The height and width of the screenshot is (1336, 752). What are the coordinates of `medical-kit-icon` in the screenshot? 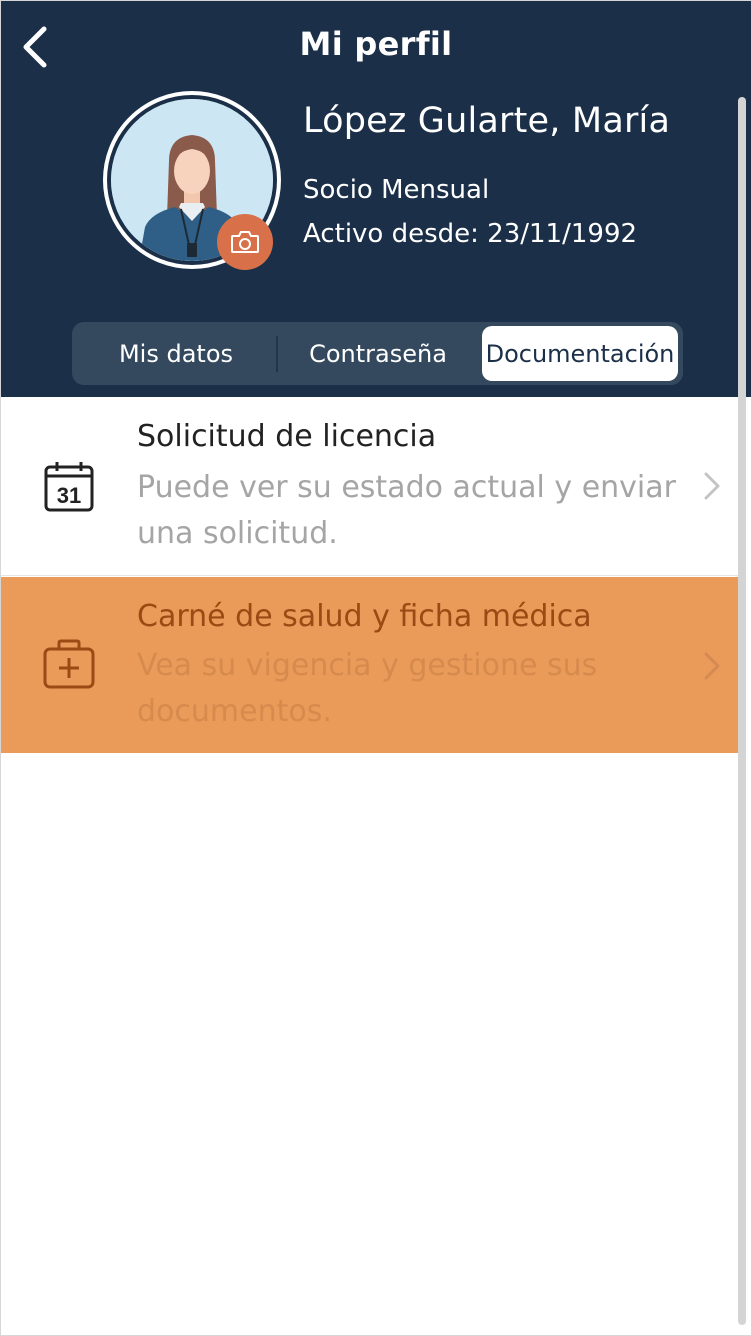 It's located at (69, 664).